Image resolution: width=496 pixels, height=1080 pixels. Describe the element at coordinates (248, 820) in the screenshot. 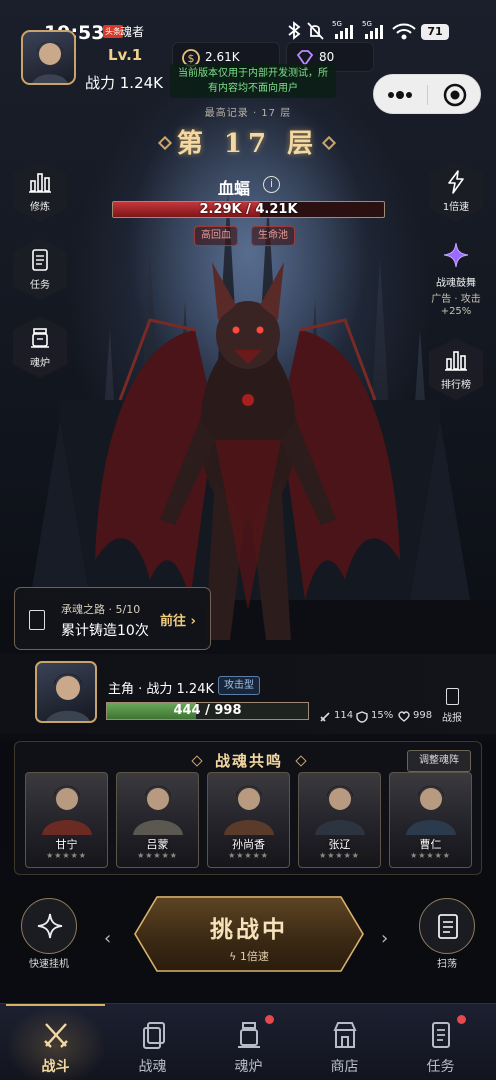

I see `hero-card: 孙尚香 ★★★★★` at that location.